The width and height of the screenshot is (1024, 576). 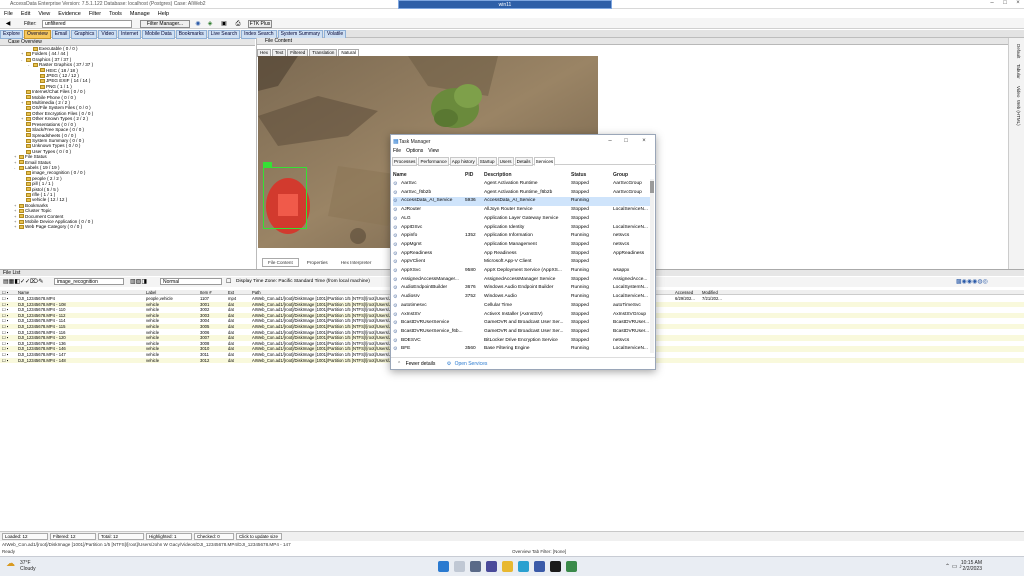 I want to click on tm-close-icon: ×, so click(x=644, y=141).